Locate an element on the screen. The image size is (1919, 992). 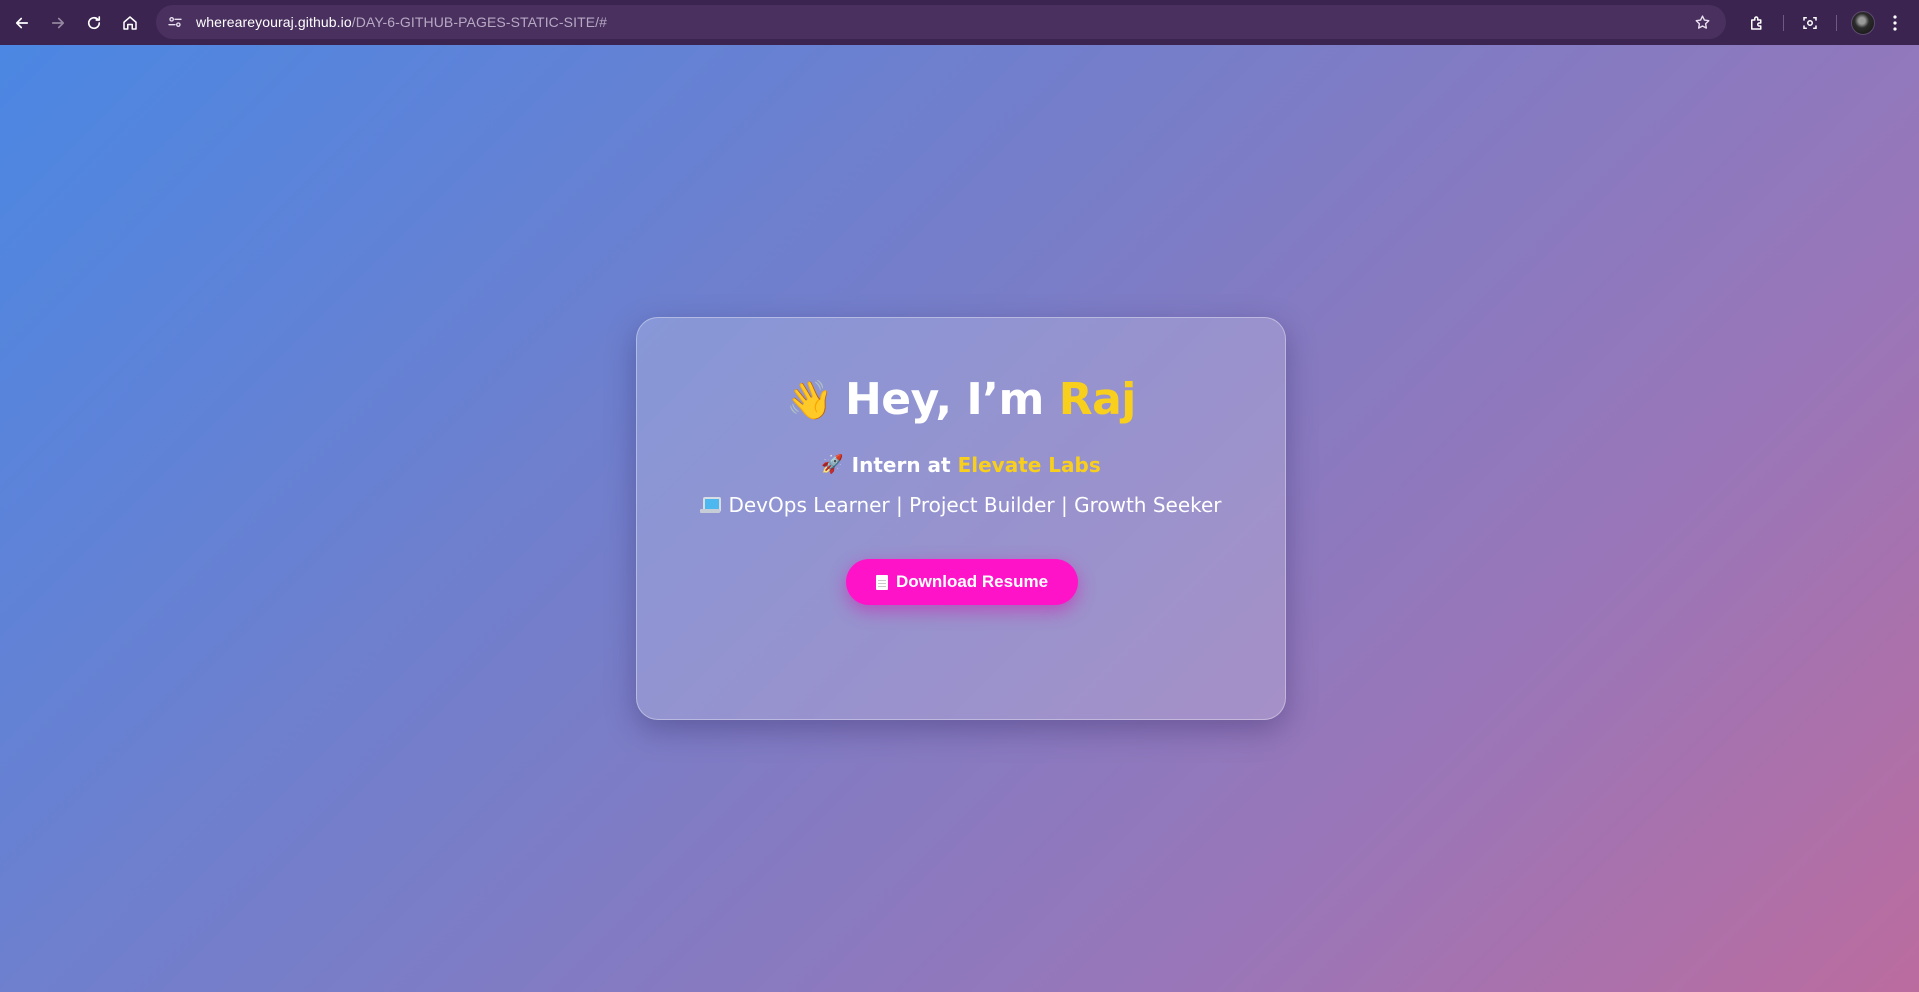
laptop-icon is located at coordinates (711, 505).